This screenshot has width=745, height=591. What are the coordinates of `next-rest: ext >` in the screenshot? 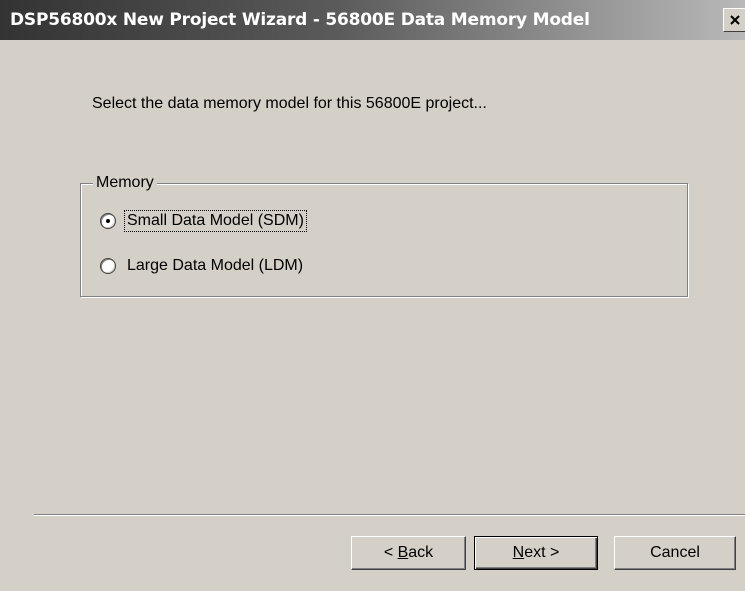 It's located at (542, 552).